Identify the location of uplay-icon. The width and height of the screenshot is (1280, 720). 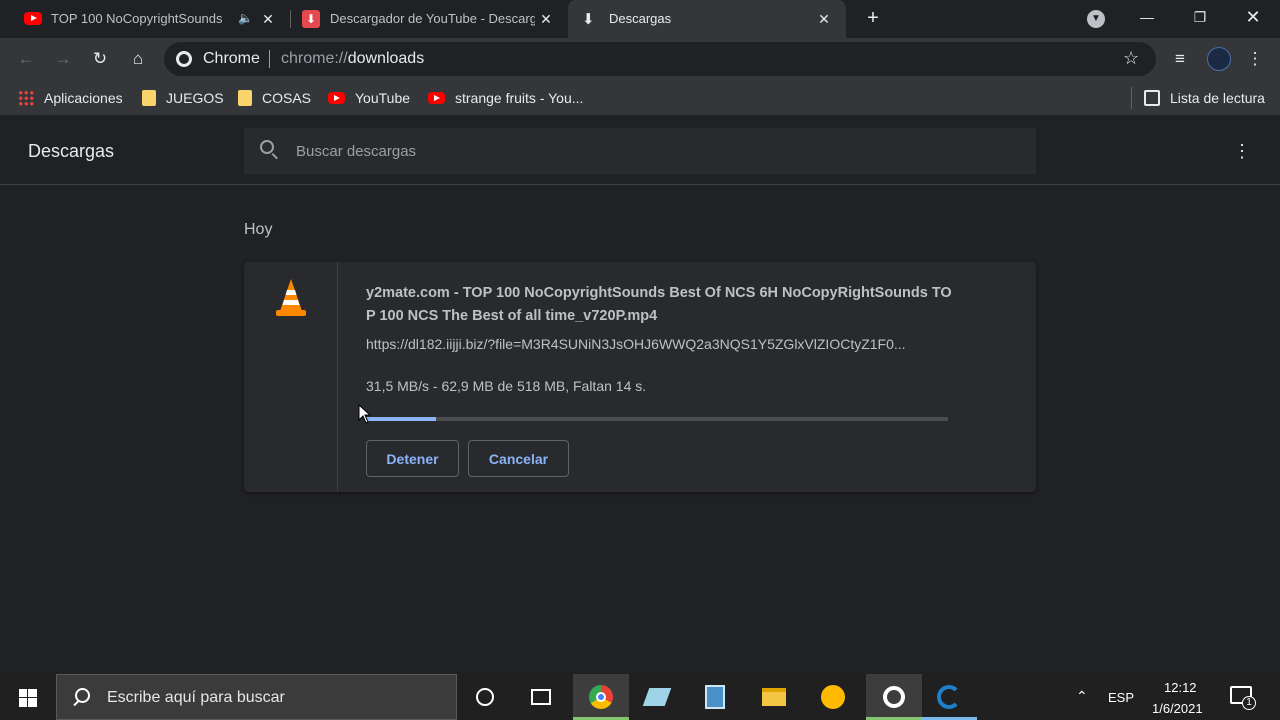
(894, 697).